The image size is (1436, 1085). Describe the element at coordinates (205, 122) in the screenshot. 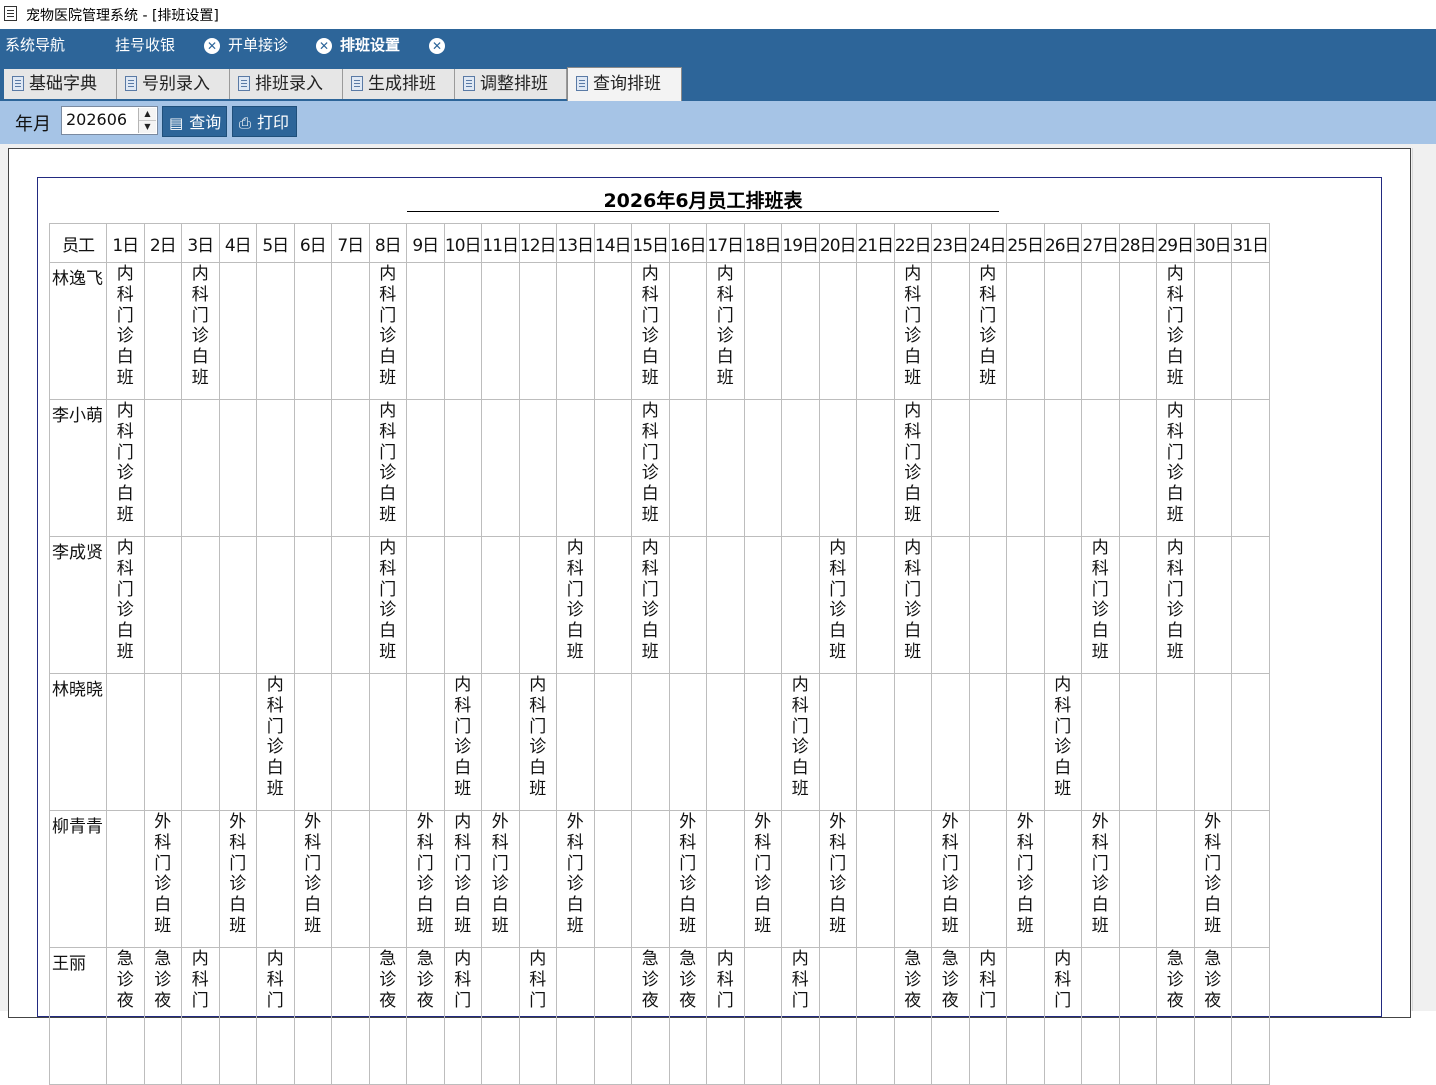

I see `query-button-label: 查询` at that location.